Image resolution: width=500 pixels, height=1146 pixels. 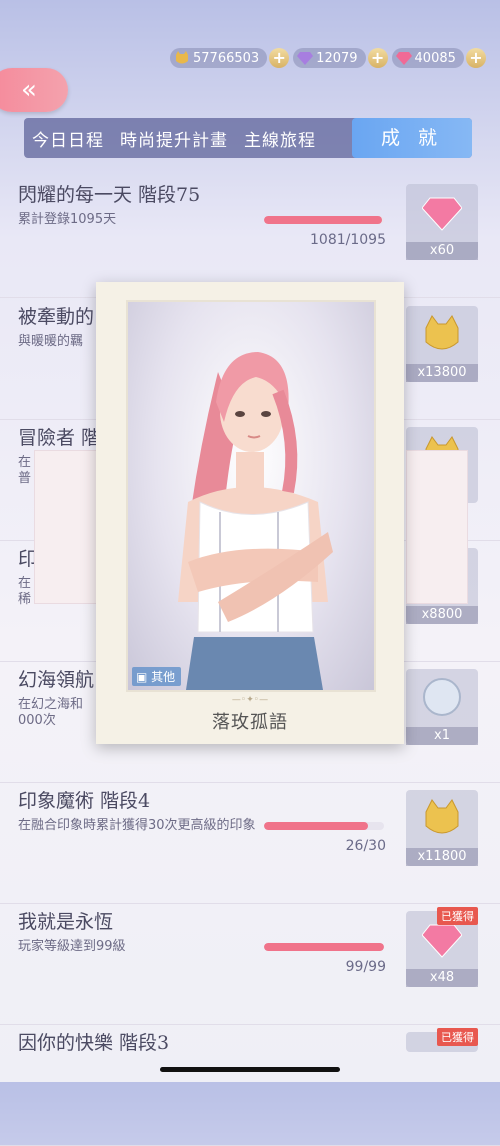 I want to click on currency-bar: 57766503 + 12079 + 40085 +, so click(x=335, y=58).